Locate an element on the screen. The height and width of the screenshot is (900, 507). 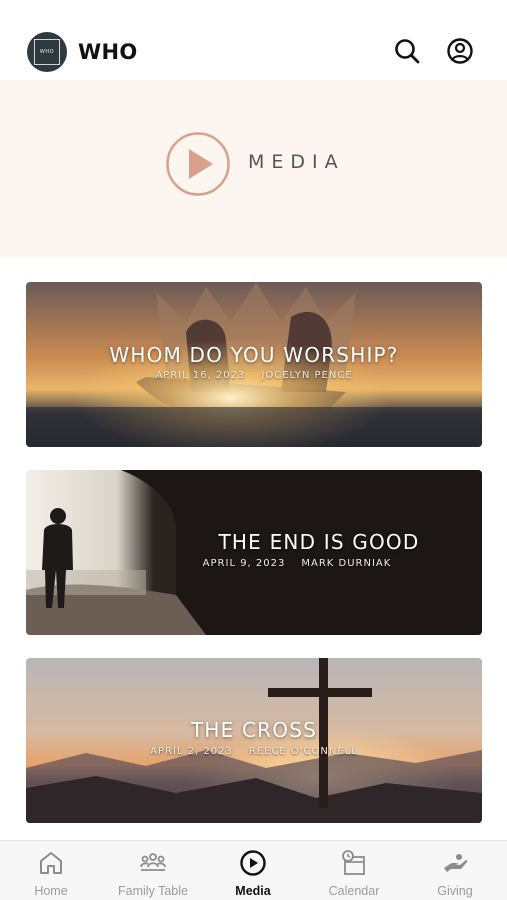
tab-family-table: Family Table is located at coordinates (153, 870).